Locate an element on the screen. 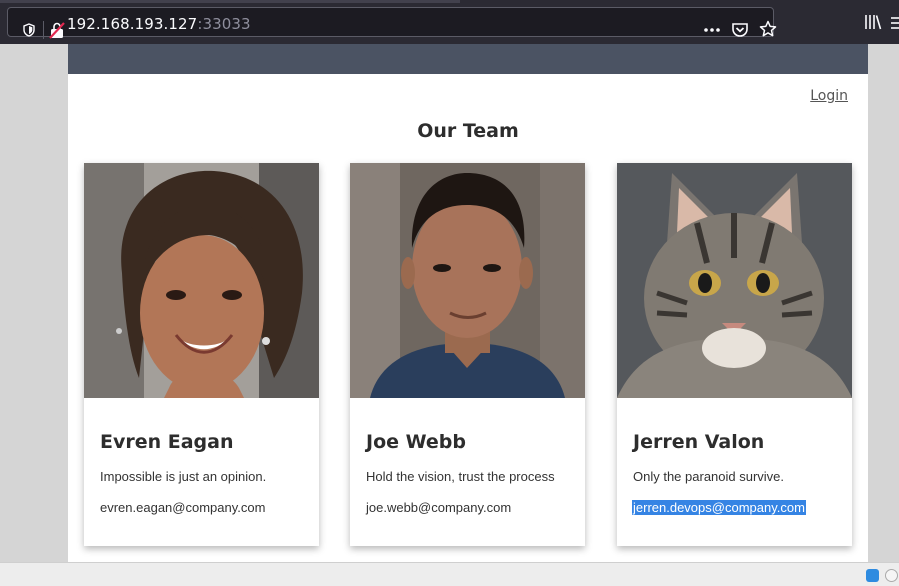  member-motto: Impossible is just an opinion. is located at coordinates (183, 476).